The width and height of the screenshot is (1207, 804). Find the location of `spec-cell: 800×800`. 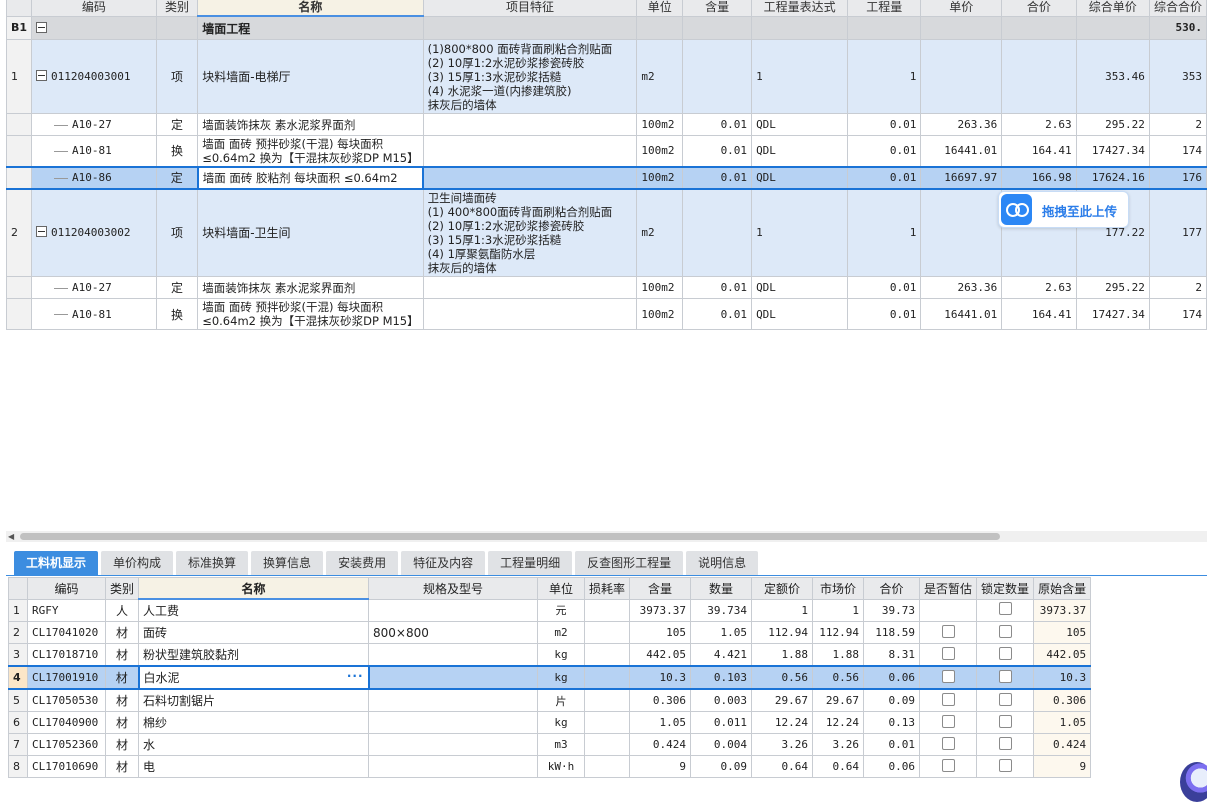

spec-cell: 800×800 is located at coordinates (453, 632).